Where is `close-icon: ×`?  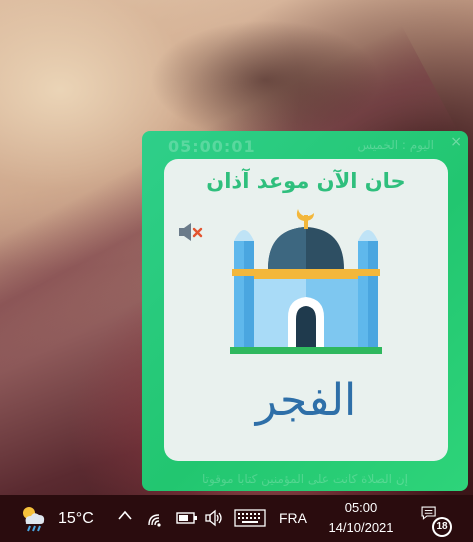
close-icon: × is located at coordinates (456, 142).